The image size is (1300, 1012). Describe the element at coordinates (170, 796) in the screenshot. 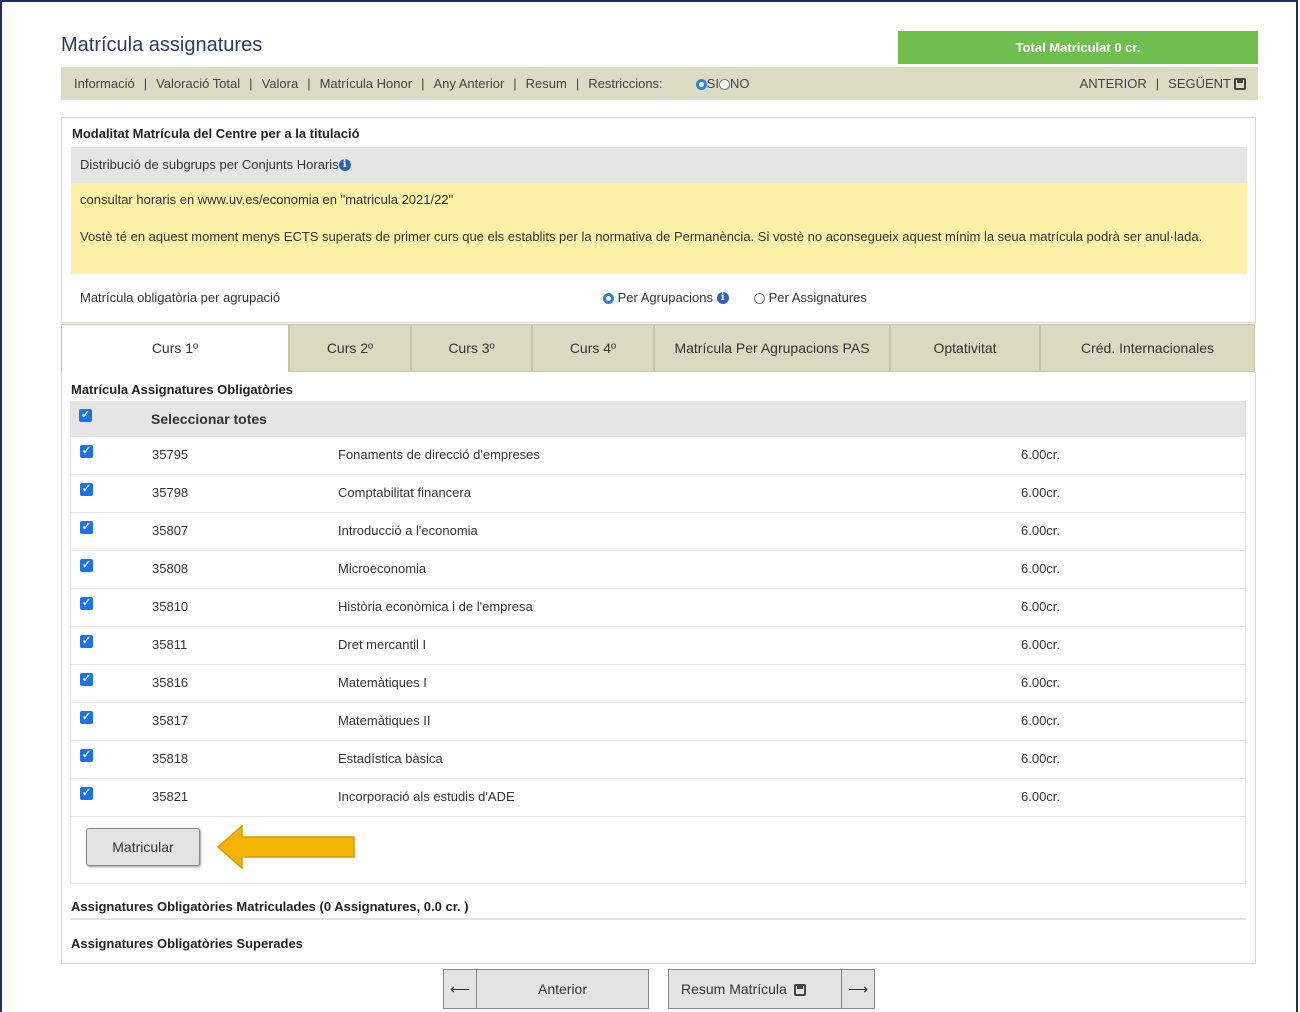

I see `subject-code: 35821` at that location.